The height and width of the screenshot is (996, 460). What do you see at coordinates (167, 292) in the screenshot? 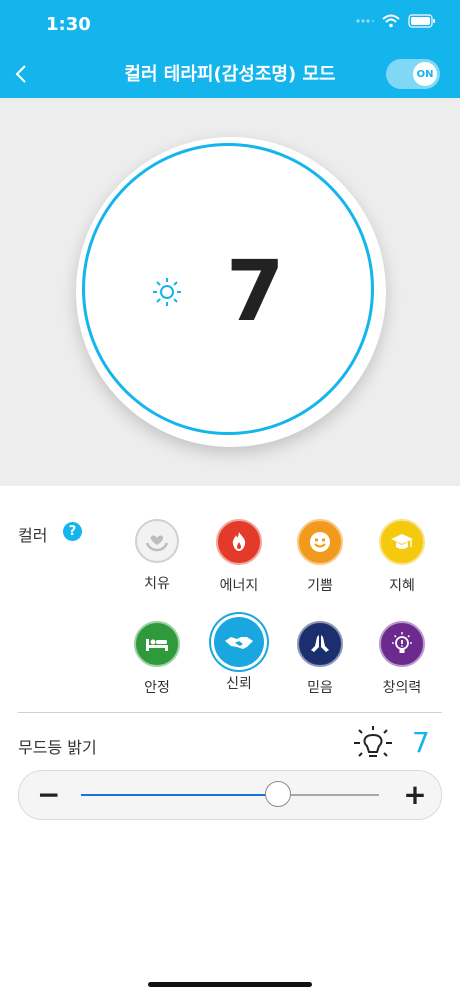
I see `sun-icon` at bounding box center [167, 292].